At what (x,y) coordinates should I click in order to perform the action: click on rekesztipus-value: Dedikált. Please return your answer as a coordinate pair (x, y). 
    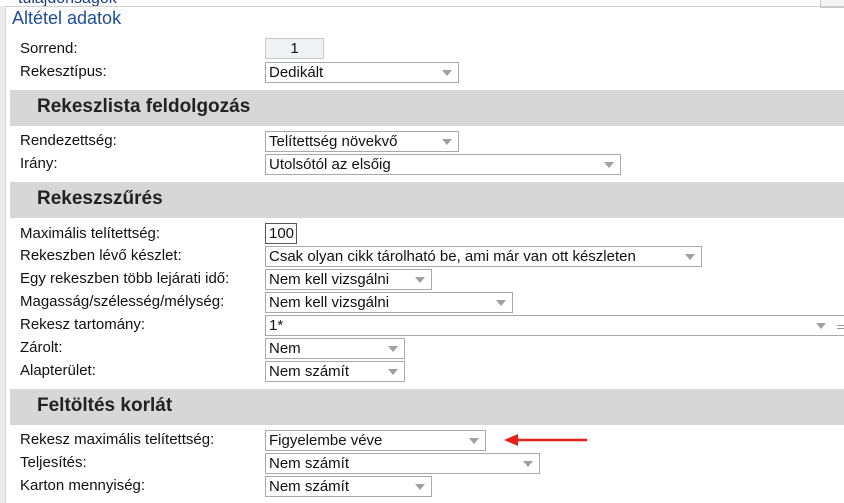
    Looking at the image, I should click on (296, 72).